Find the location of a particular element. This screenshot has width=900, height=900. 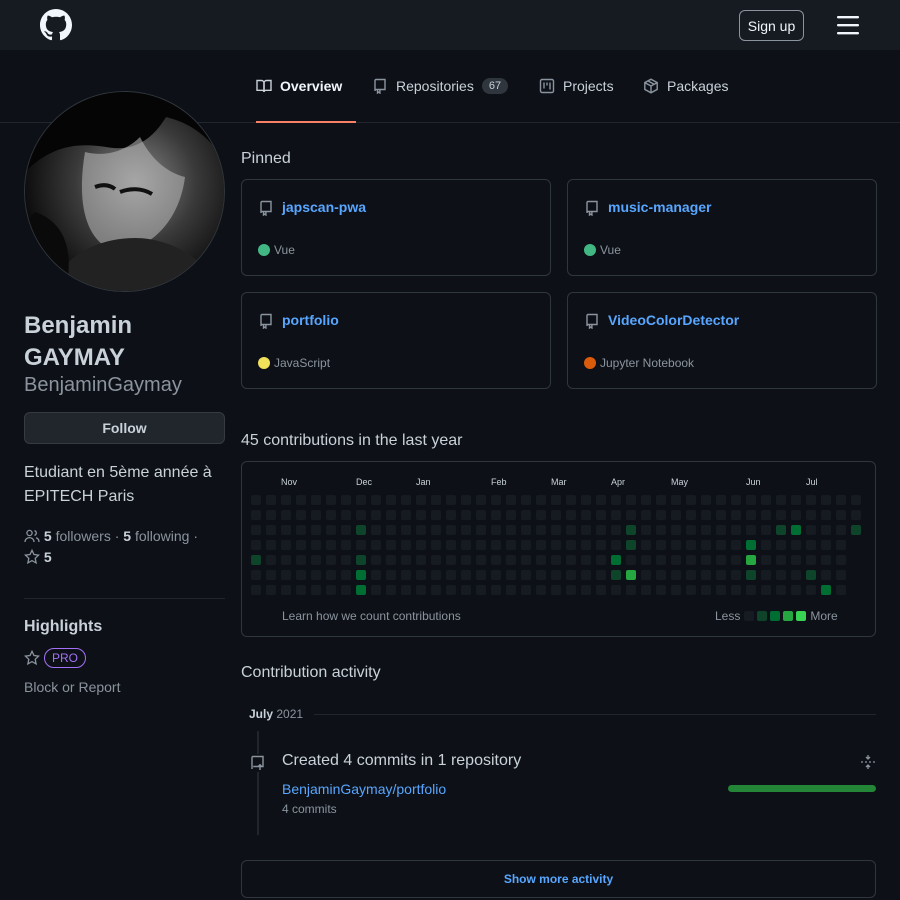

pinned-repo-name: VideoColorDetector is located at coordinates (673, 320).